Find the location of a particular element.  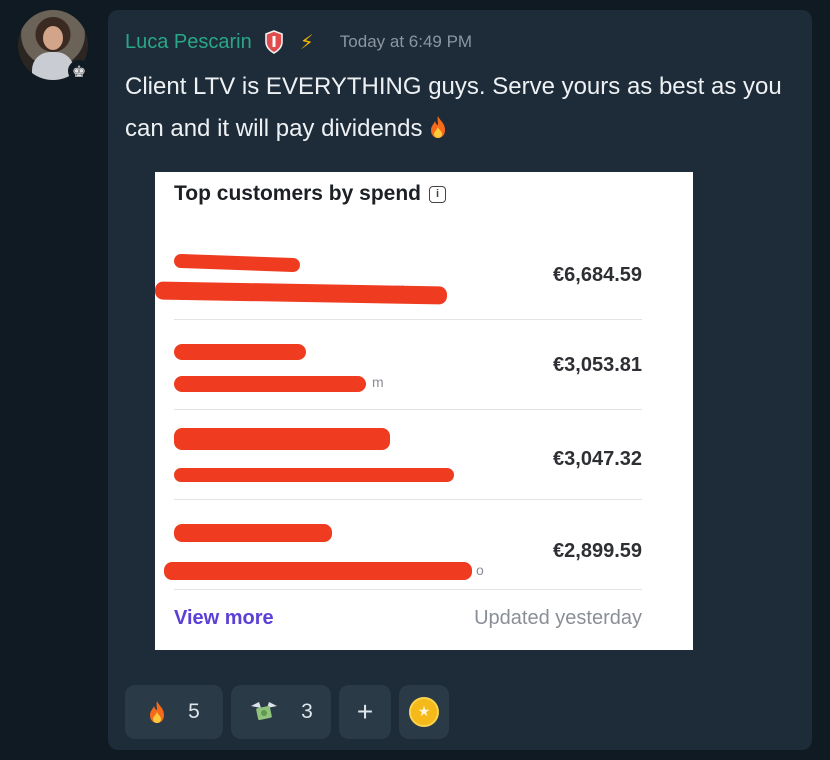

reaction-fire: 5 is located at coordinates (174, 712).